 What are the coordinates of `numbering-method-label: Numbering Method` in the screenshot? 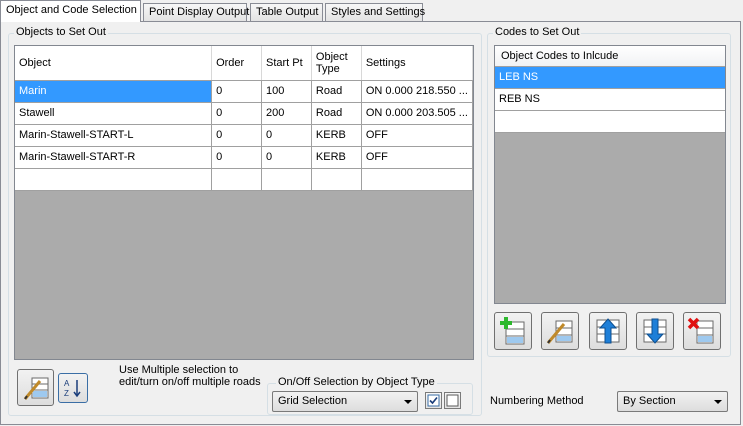 It's located at (537, 401).